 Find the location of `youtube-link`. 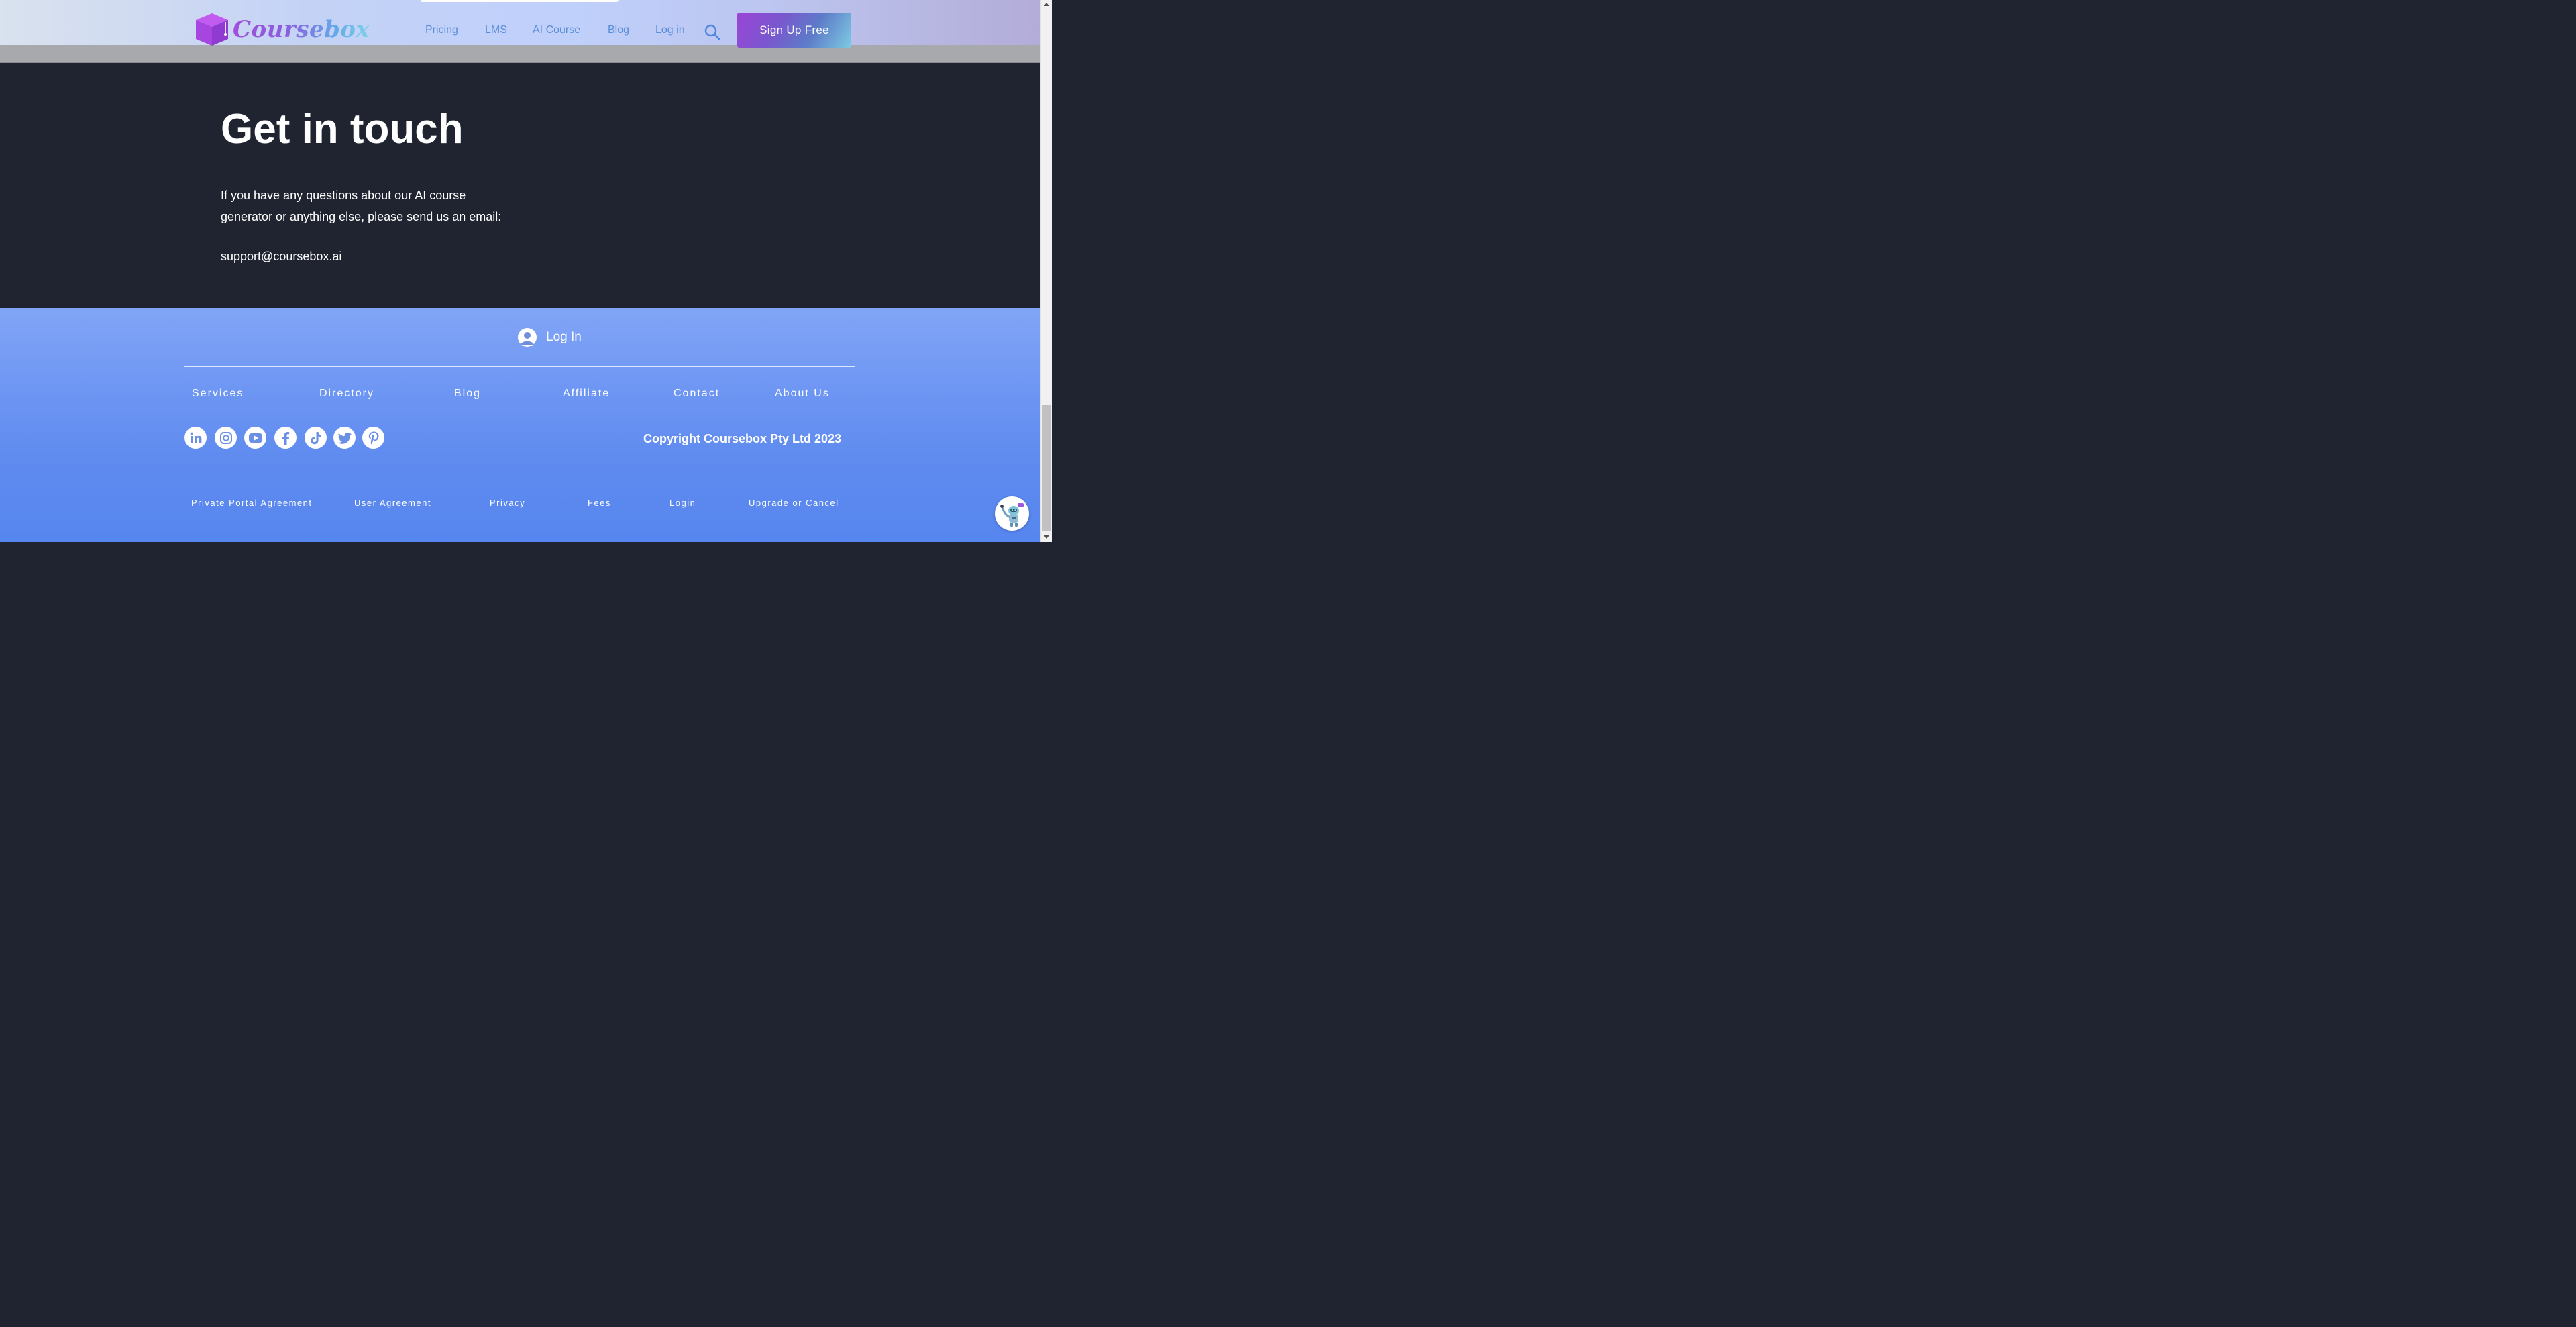

youtube-link is located at coordinates (255, 438).